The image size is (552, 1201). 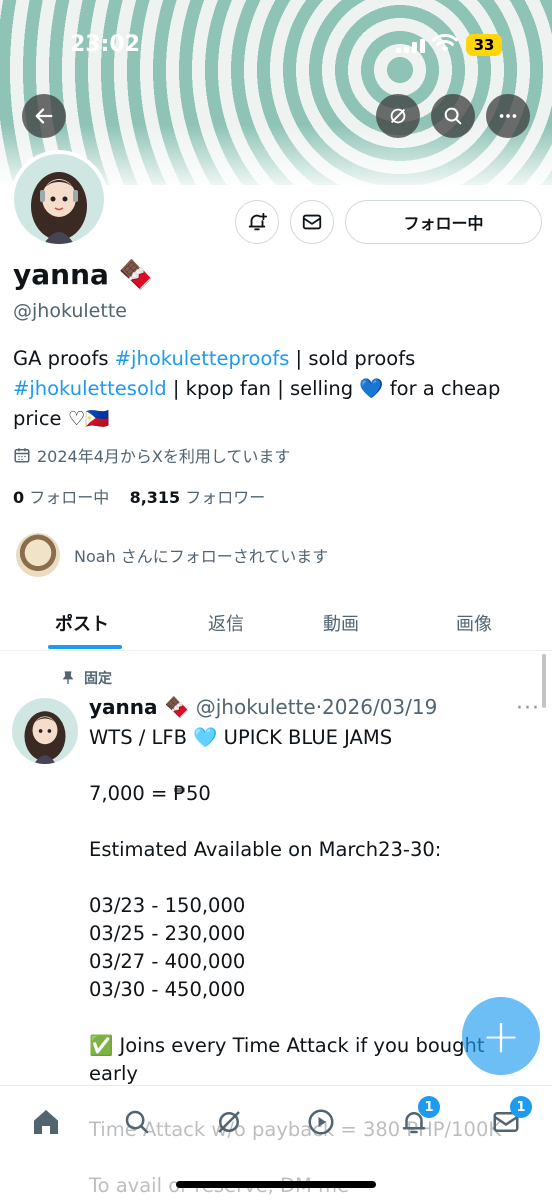 What do you see at coordinates (139, 707) in the screenshot?
I see `post-author-name: yanna 🍫` at bounding box center [139, 707].